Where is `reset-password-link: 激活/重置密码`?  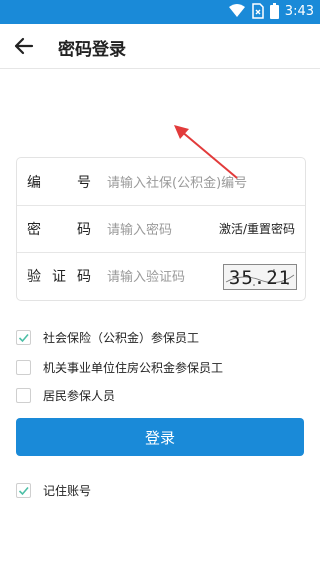
reset-password-link: 激活/重置密码 is located at coordinates (257, 228).